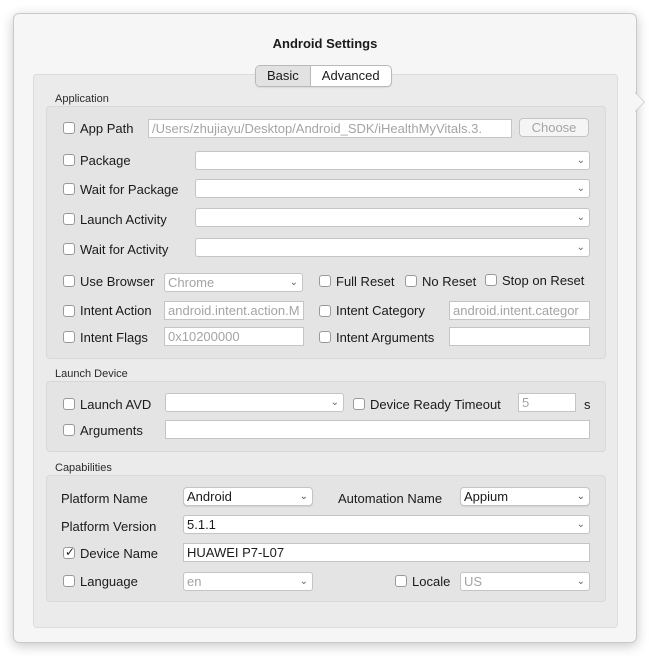 This screenshot has height=656, width=649. I want to click on intent-category-field: android.intent.categor, so click(519, 310).